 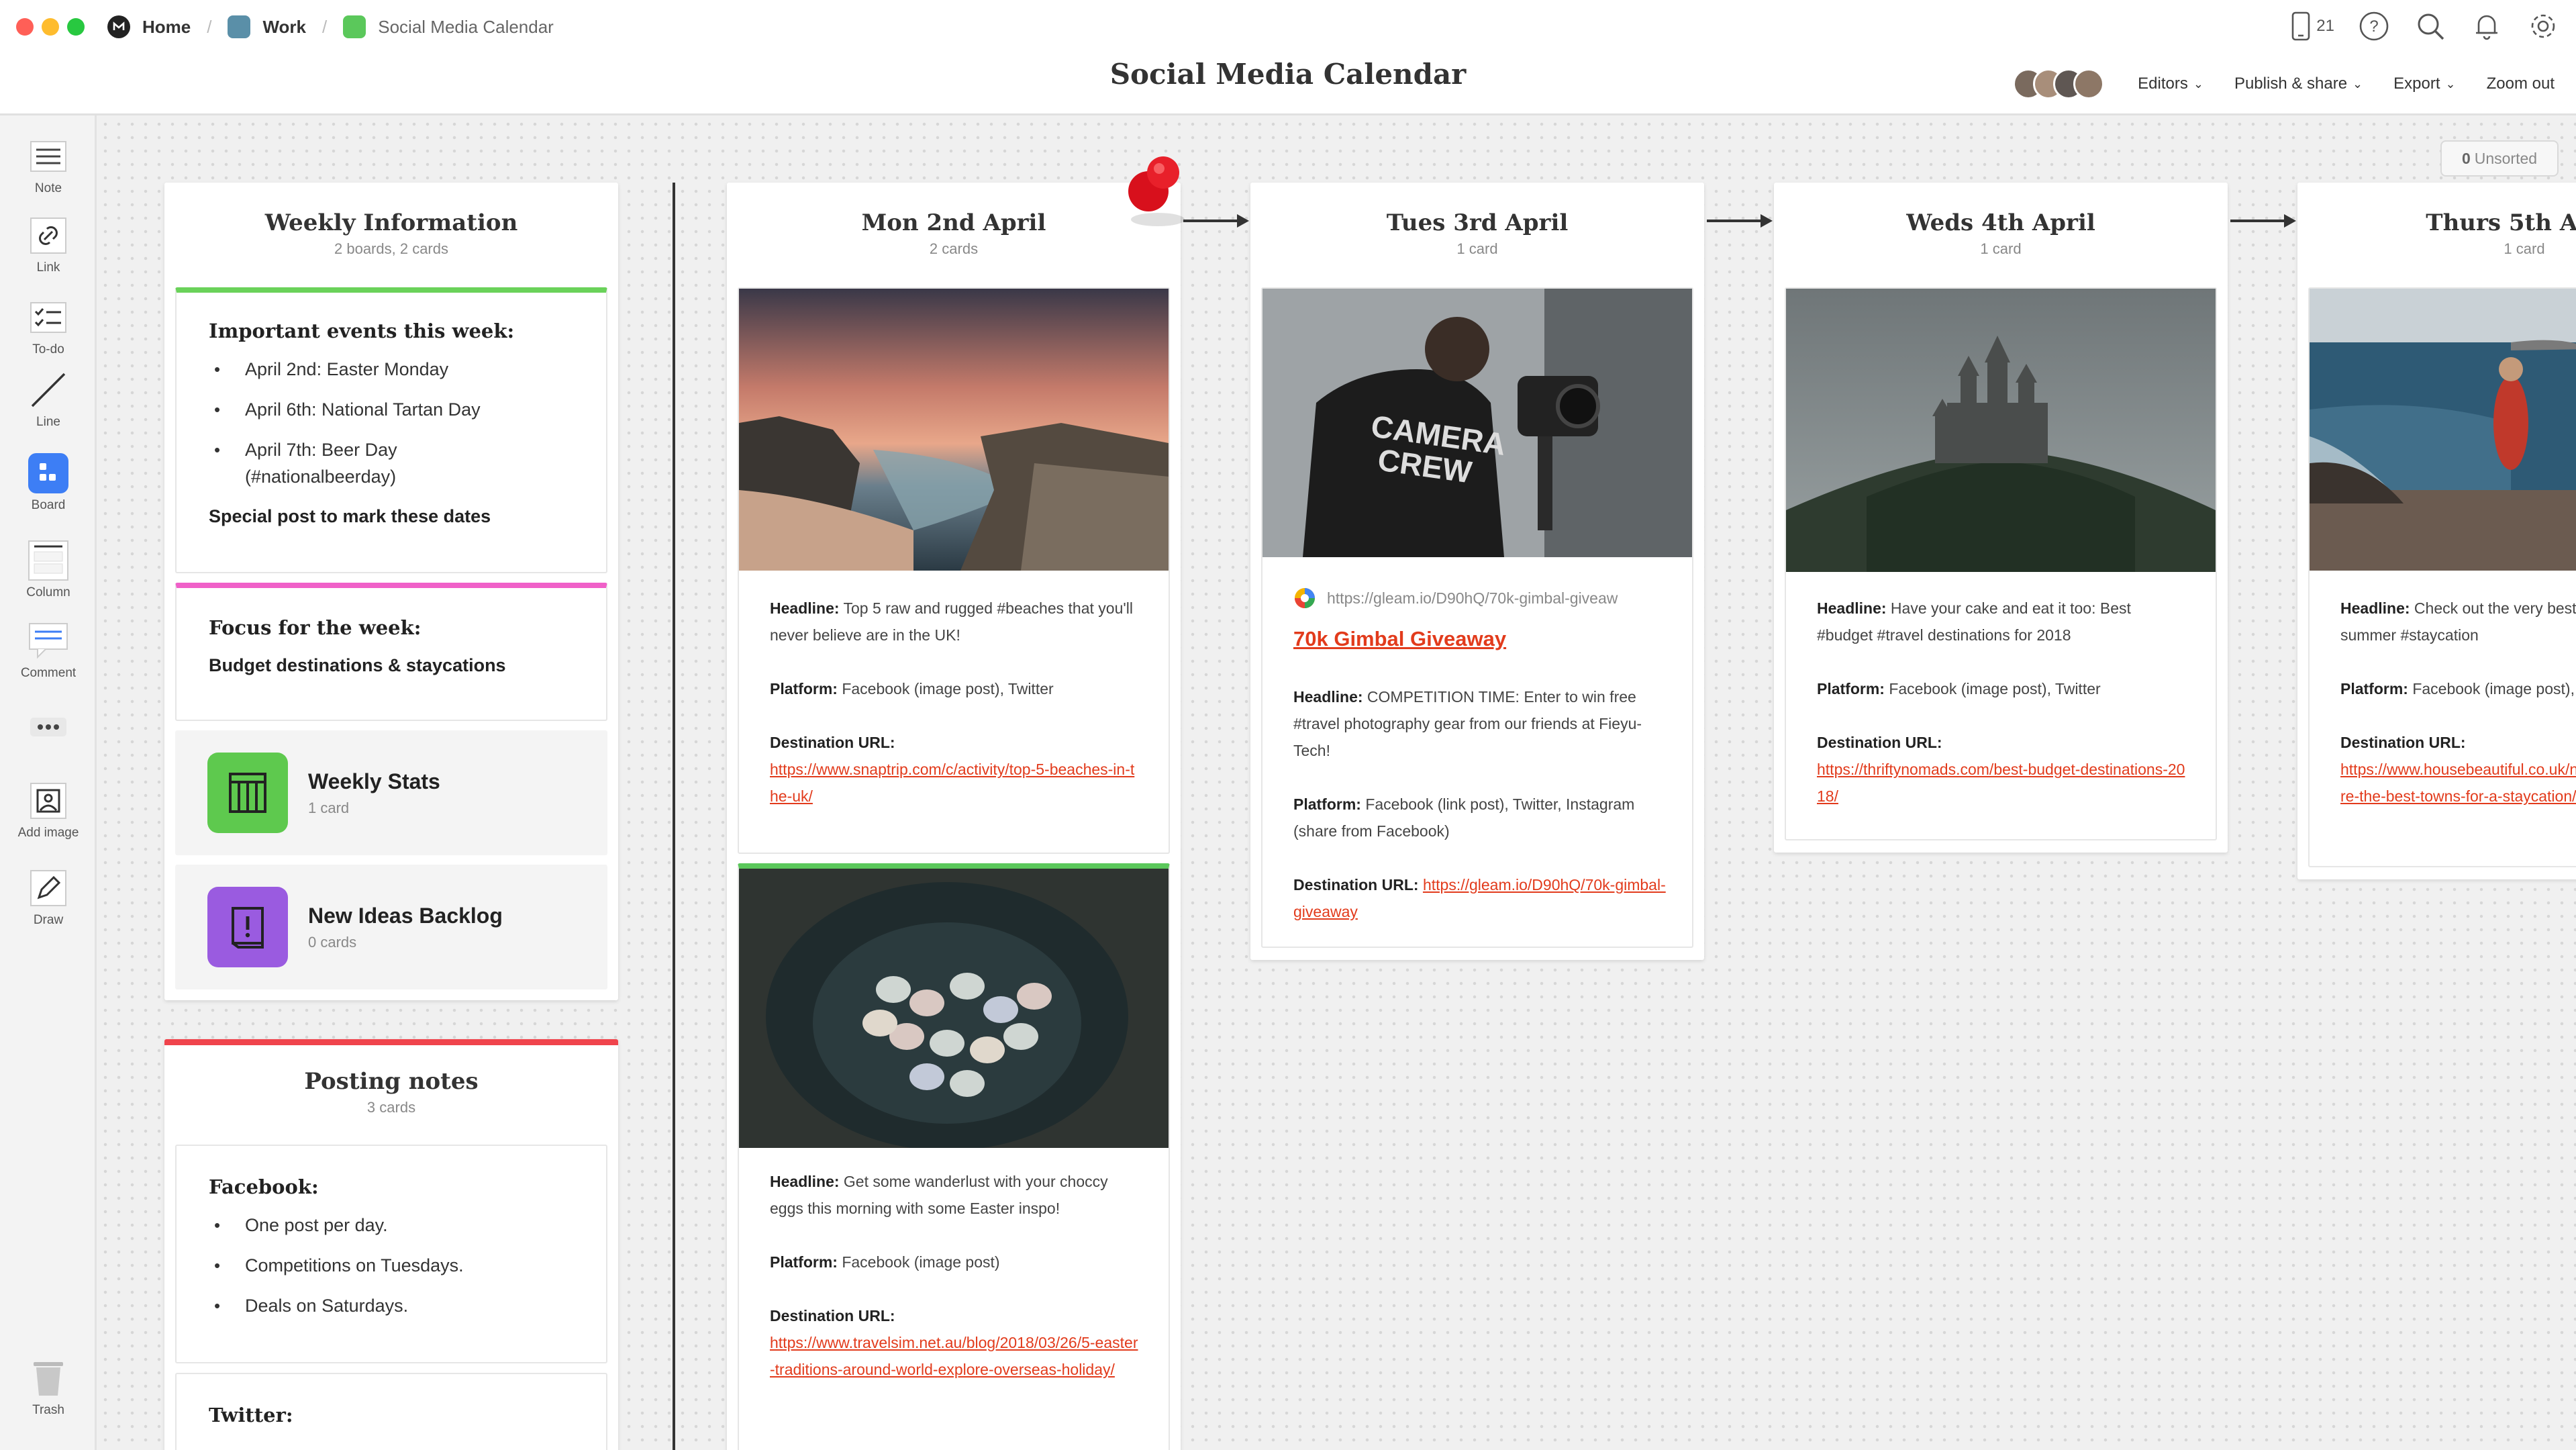 What do you see at coordinates (315, 627) in the screenshot?
I see `card-heading: Focus for the week:` at bounding box center [315, 627].